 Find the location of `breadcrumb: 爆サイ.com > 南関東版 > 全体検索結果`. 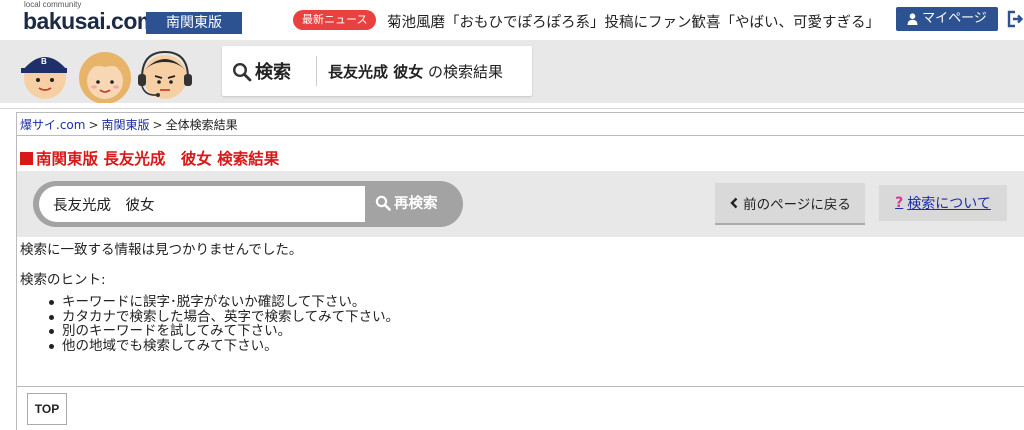

breadcrumb: 爆サイ.com > 南関東版 > 全体検索結果 is located at coordinates (129, 124).